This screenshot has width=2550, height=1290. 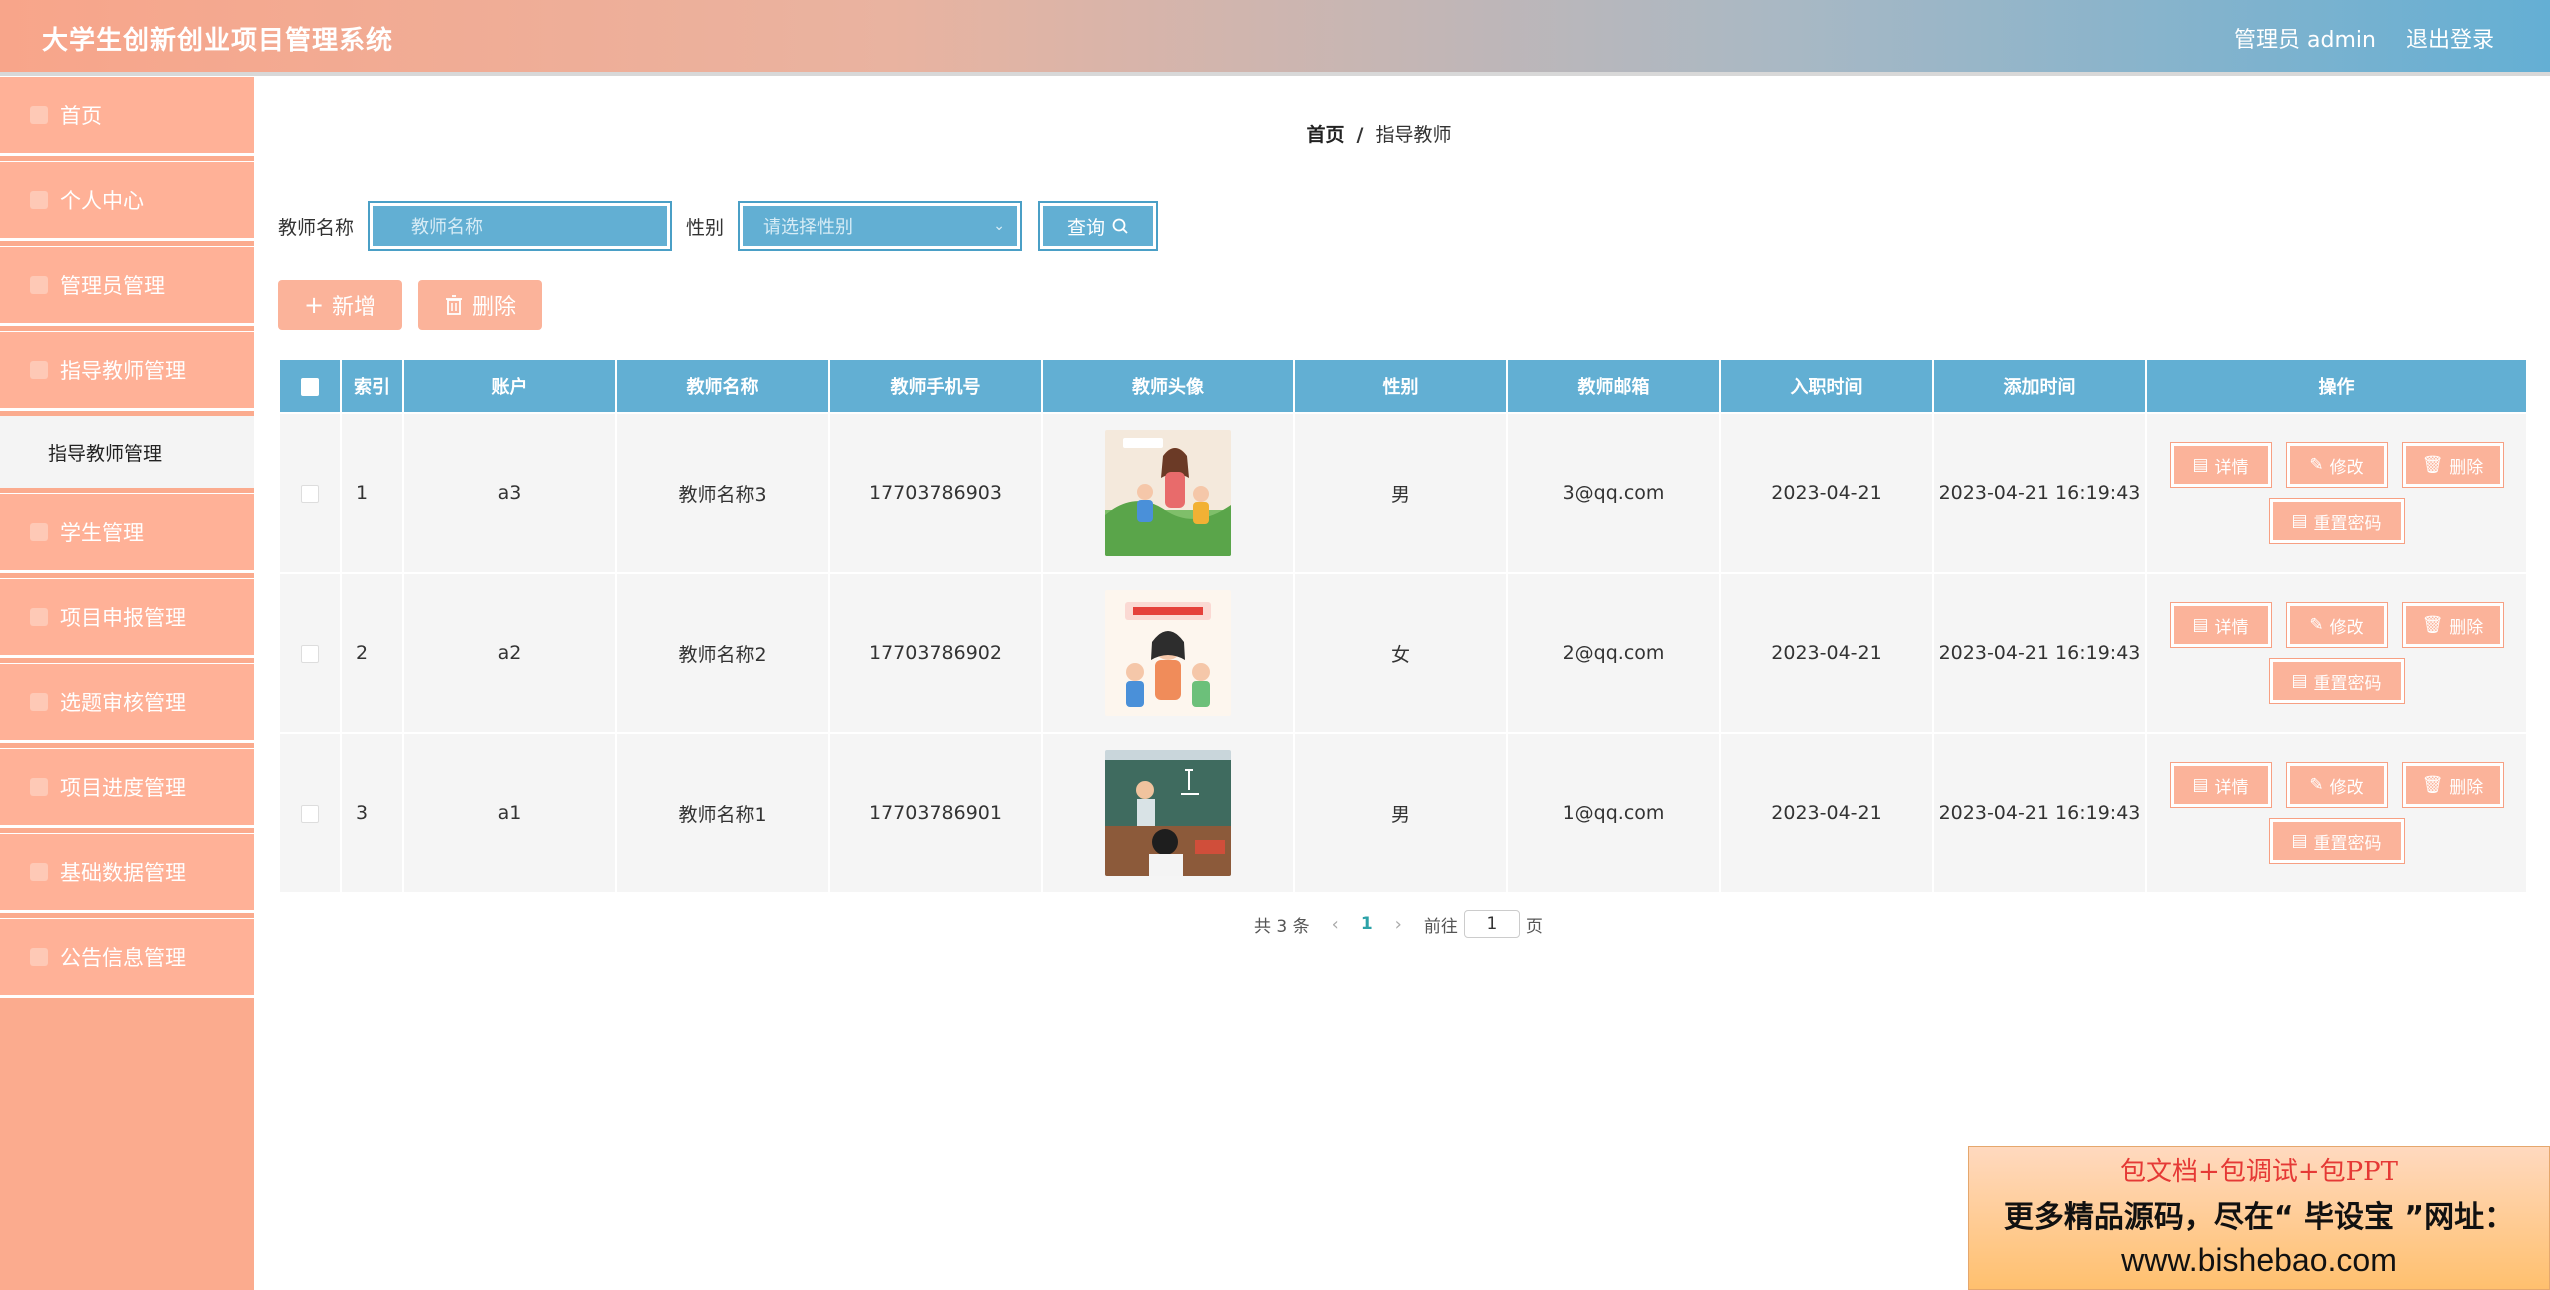 What do you see at coordinates (123, 788) in the screenshot?
I see `sidebar-item-label: 项目进度管理` at bounding box center [123, 788].